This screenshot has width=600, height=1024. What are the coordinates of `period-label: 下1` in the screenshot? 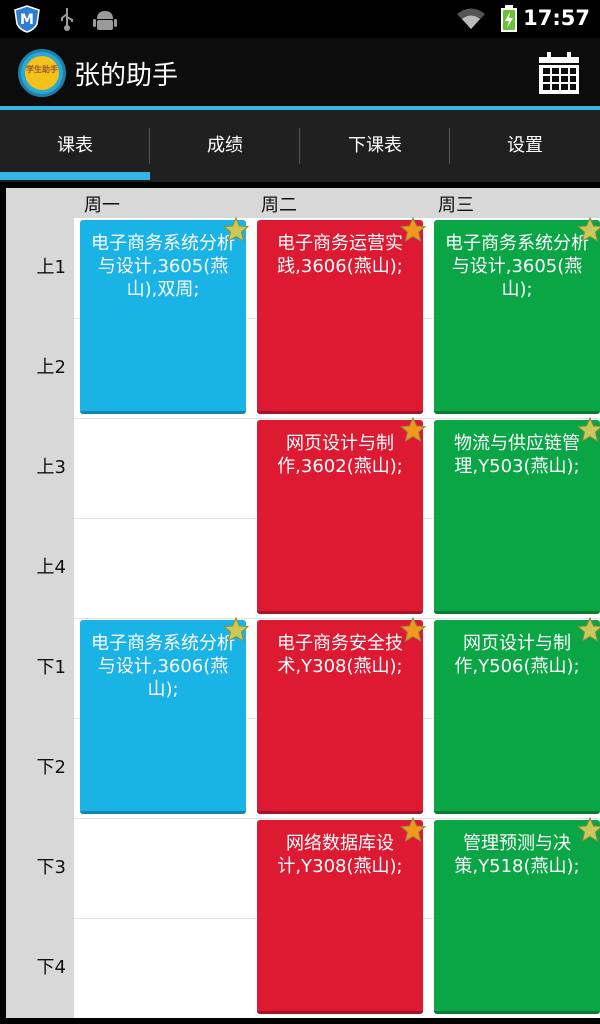 It's located at (51, 667).